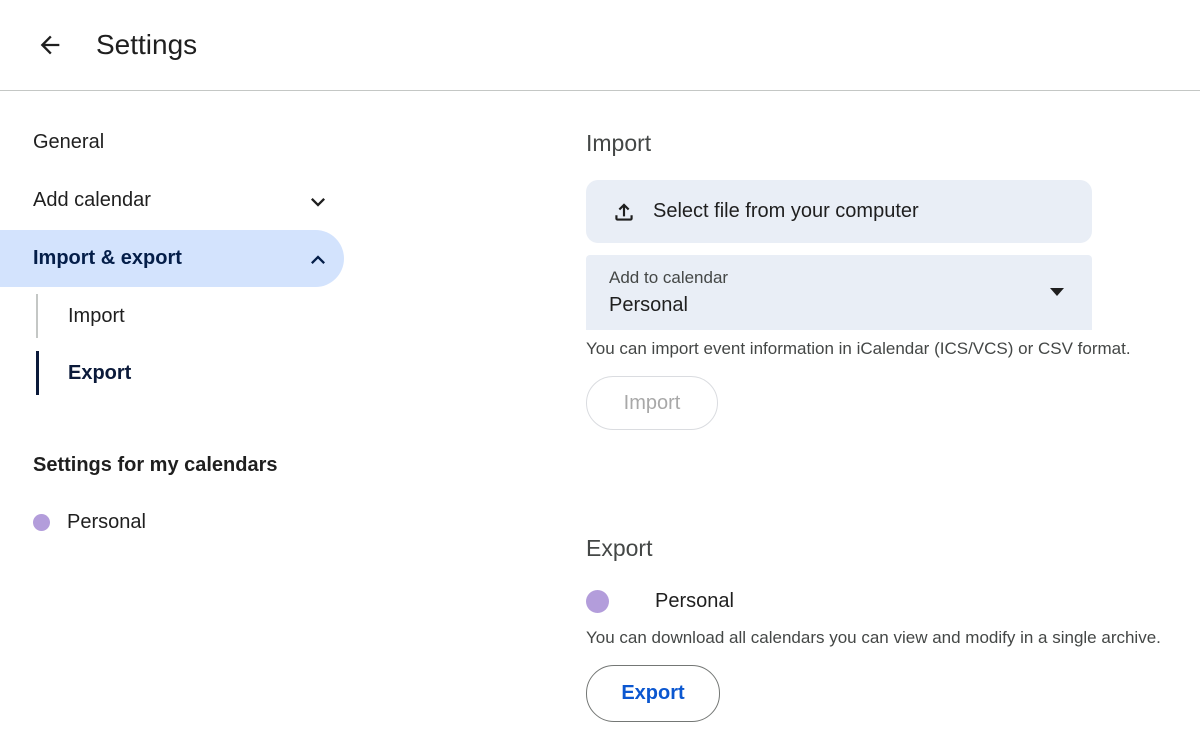 This screenshot has height=743, width=1200. I want to click on page-title: Settings, so click(147, 44).